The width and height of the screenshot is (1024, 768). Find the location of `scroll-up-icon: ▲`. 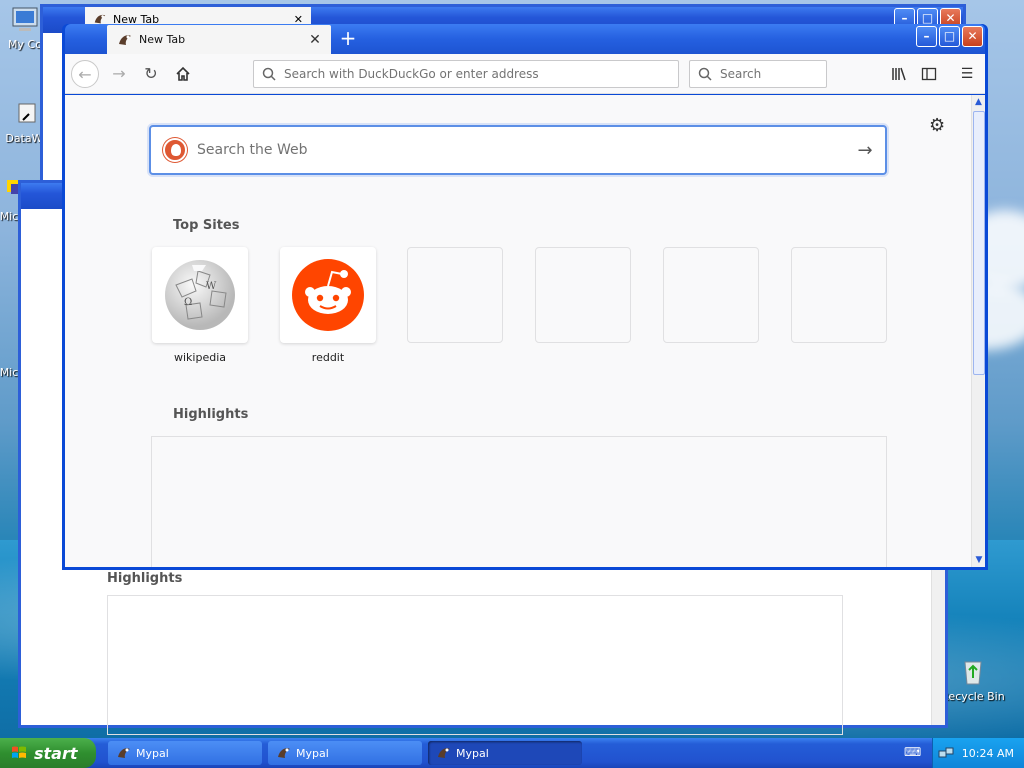

scroll-up-icon: ▲ is located at coordinates (978, 102).